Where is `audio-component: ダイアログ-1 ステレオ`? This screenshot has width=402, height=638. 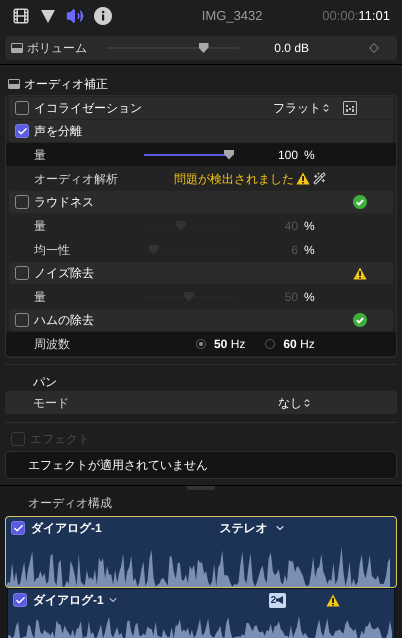 audio-component: ダイアログ-1 ステレオ is located at coordinates (201, 552).